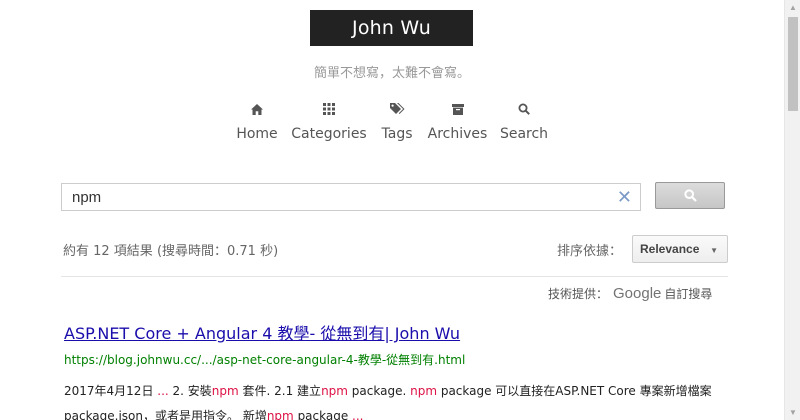 The width and height of the screenshot is (800, 420). I want to click on powered-prefix: 技術提供：, so click(578, 293).